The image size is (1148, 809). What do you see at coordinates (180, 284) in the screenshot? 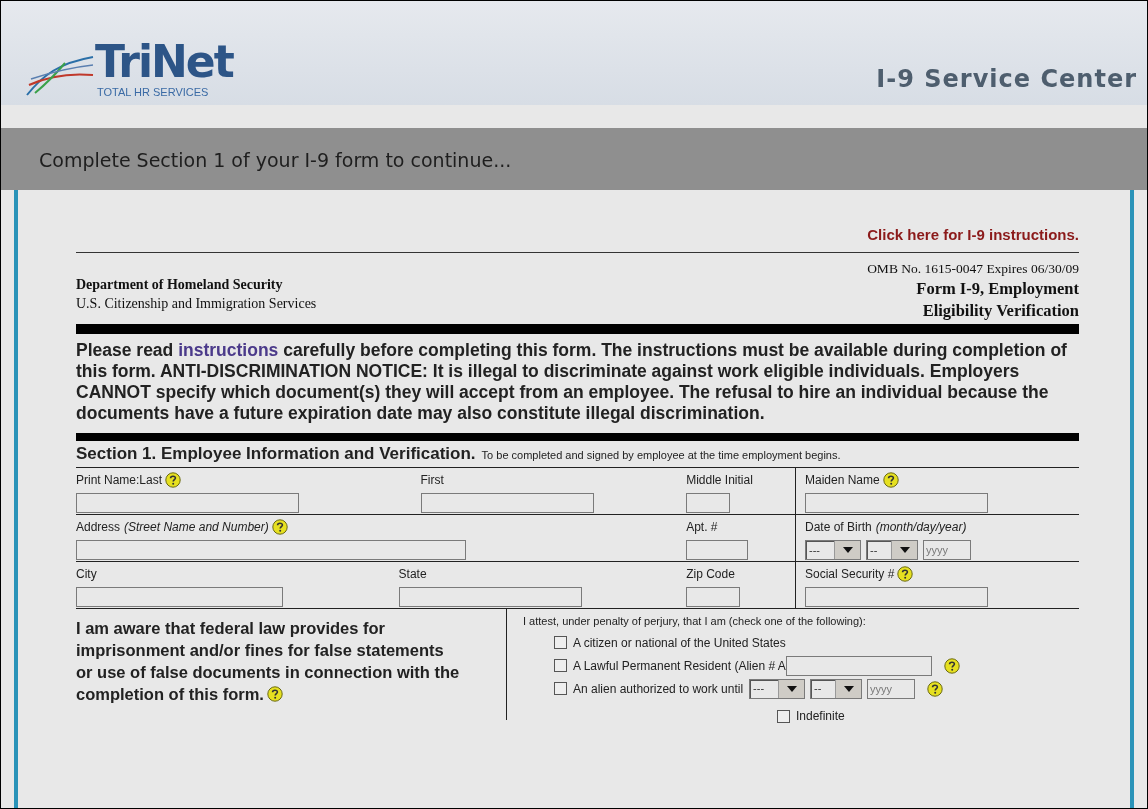
I see `agency-name: Department of Homeland Security` at bounding box center [180, 284].